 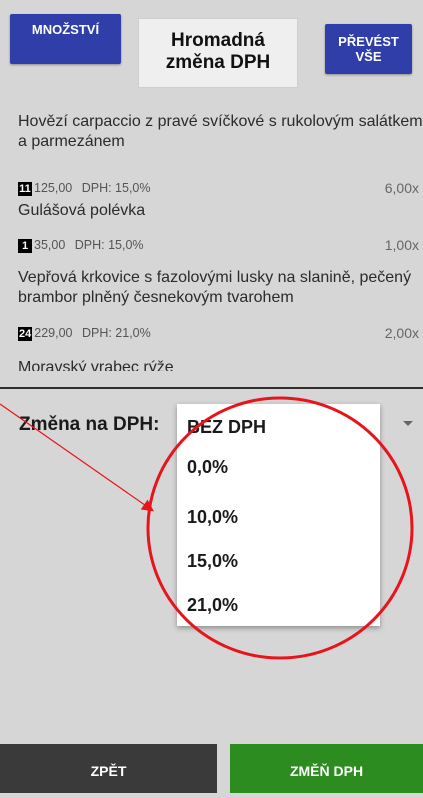 I want to click on item-meta: 24 229,00 DPH: 21,0% 2,00x, so click(x=220, y=333).